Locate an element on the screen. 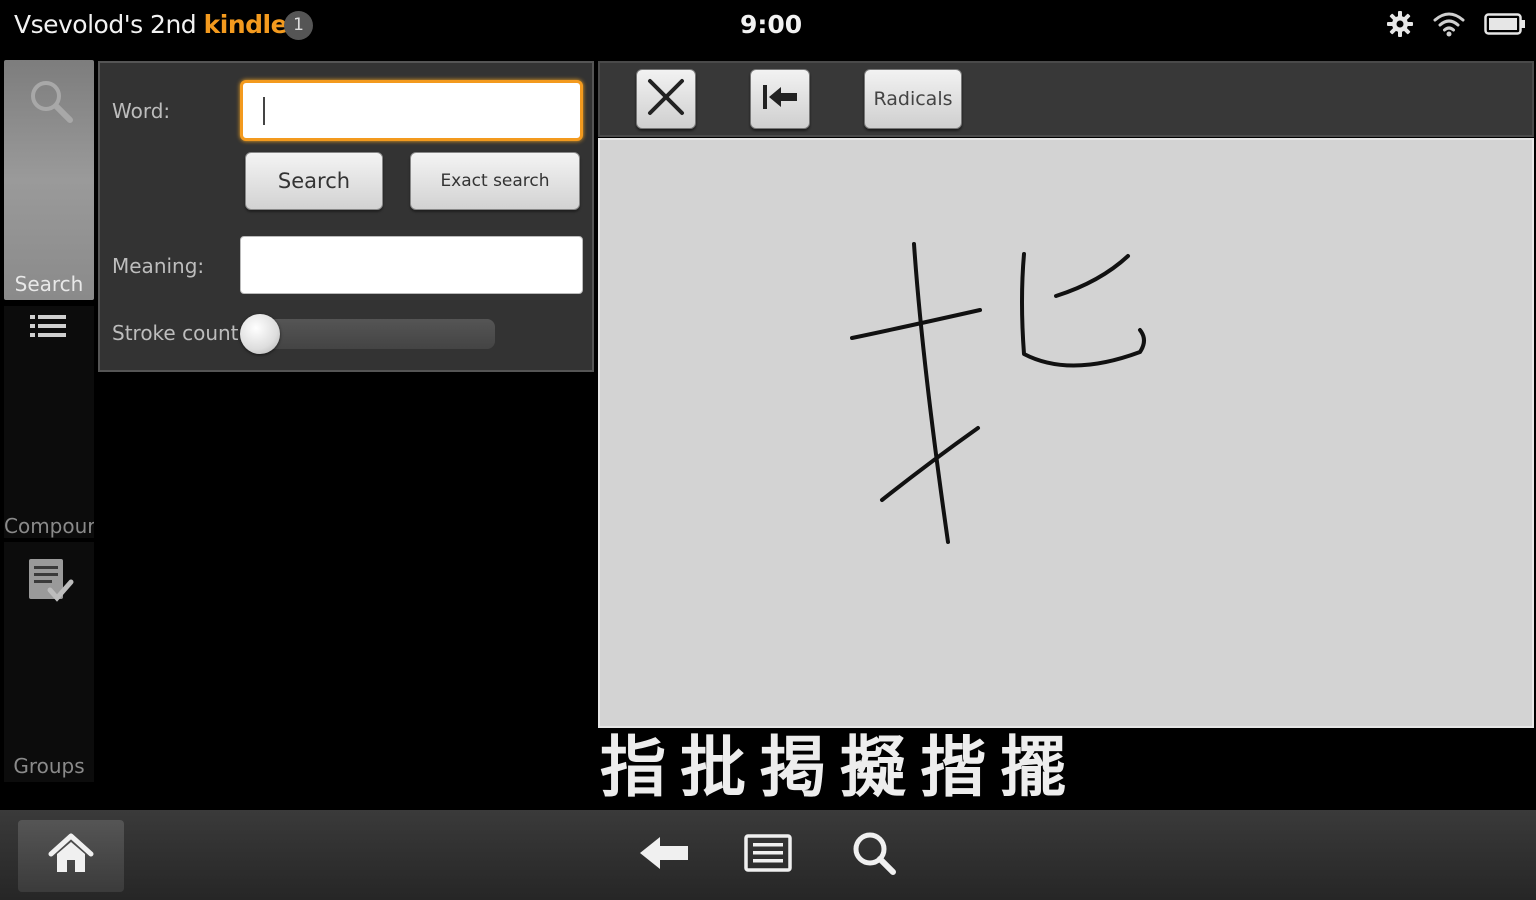  undo-stroke-icon is located at coordinates (780, 99).